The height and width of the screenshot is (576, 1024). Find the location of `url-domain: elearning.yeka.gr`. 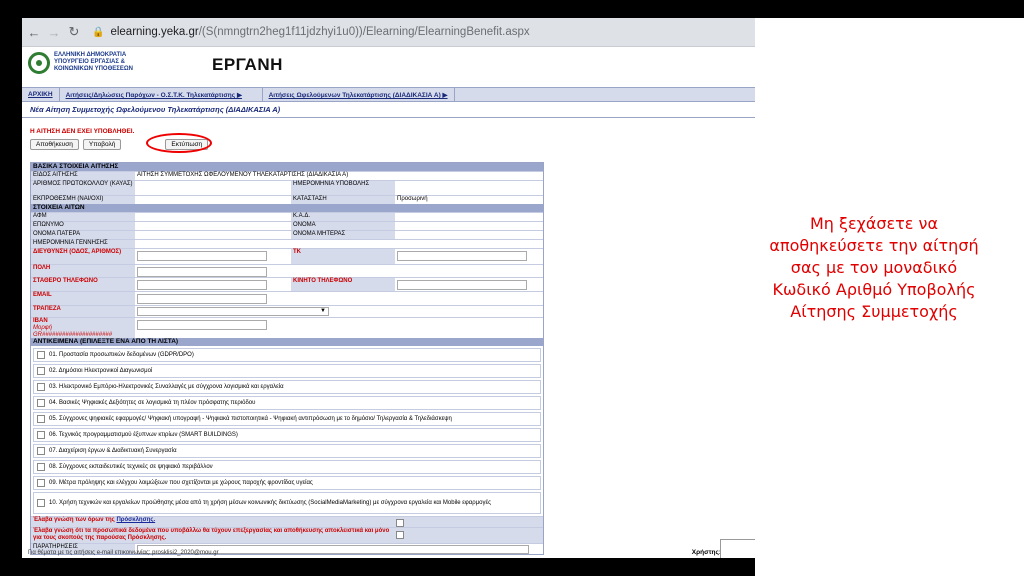

url-domain: elearning.yeka.gr is located at coordinates (154, 32).